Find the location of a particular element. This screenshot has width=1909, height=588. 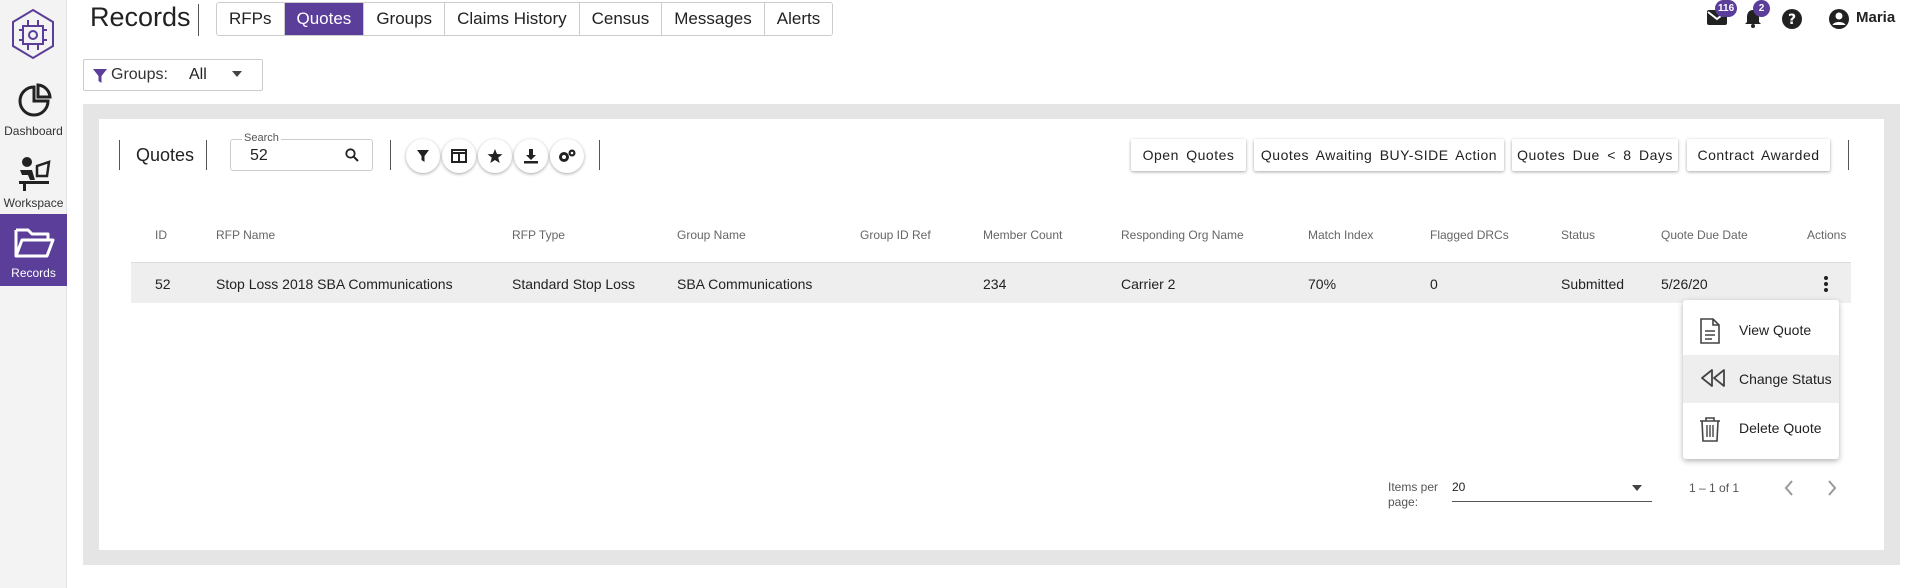

column-header-member-count: Member Count is located at coordinates (1022, 235).